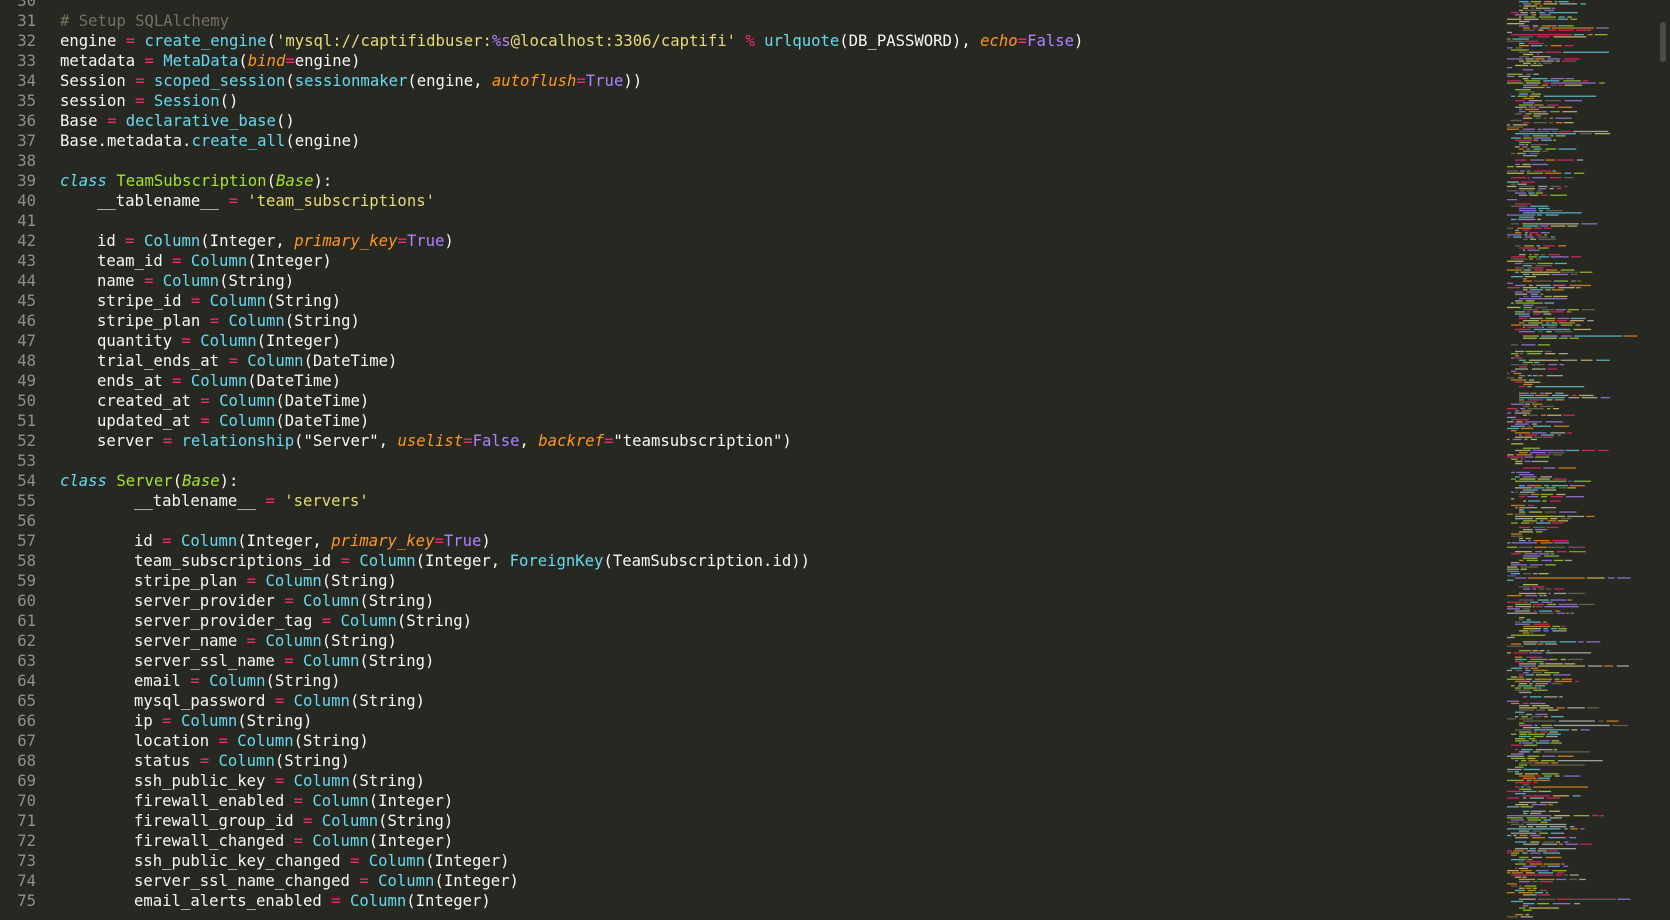 The height and width of the screenshot is (920, 1670). Describe the element at coordinates (26, 501) in the screenshot. I see `line-number: 55` at that location.